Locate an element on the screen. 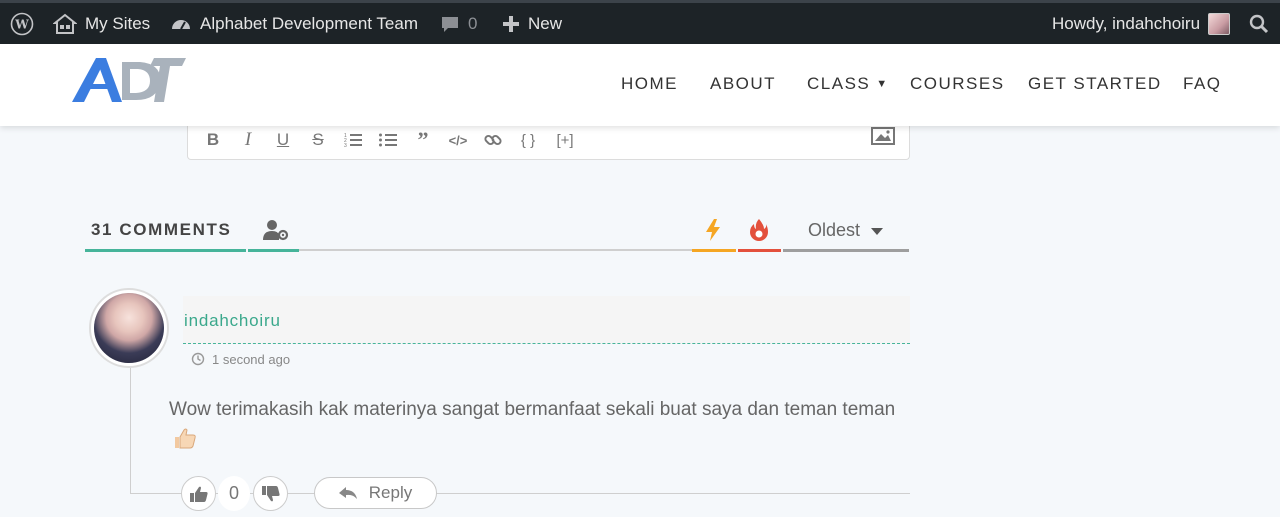  my-sites-menu: My Sites is located at coordinates (101, 23).